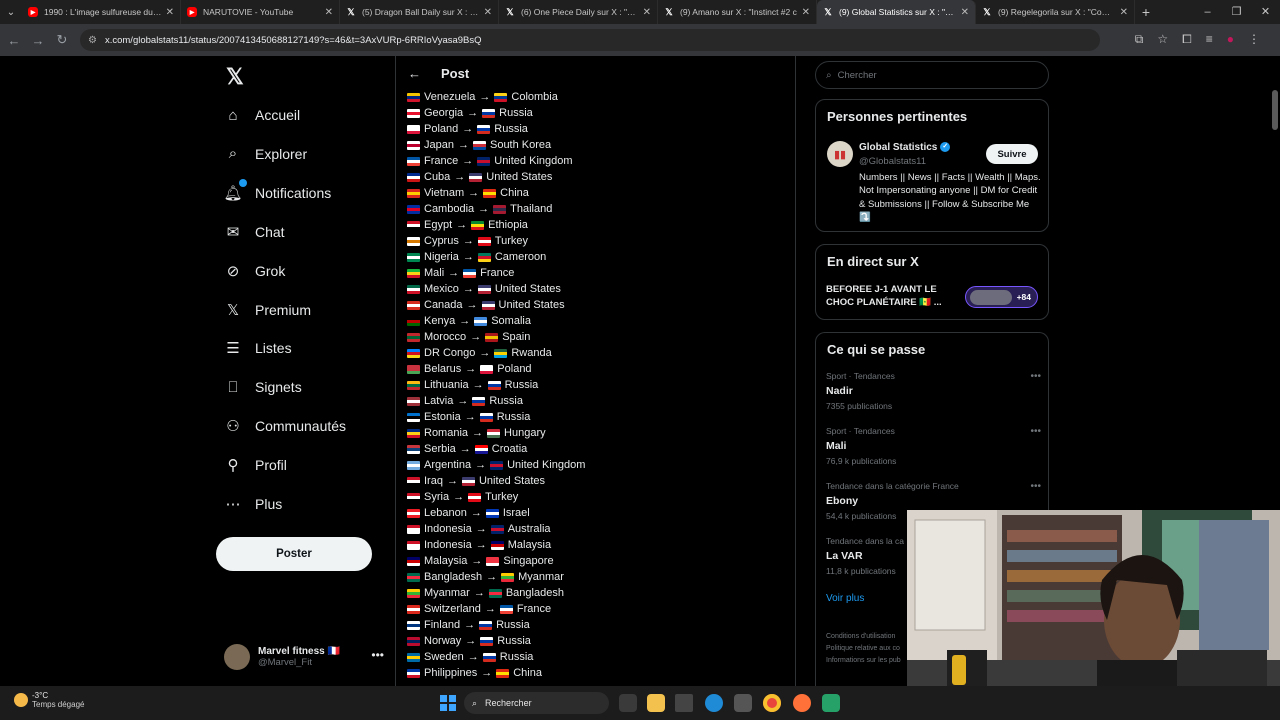  Describe the element at coordinates (597, 529) in the screenshot. I see `rivalry-row: Indonesia → Australia` at that location.